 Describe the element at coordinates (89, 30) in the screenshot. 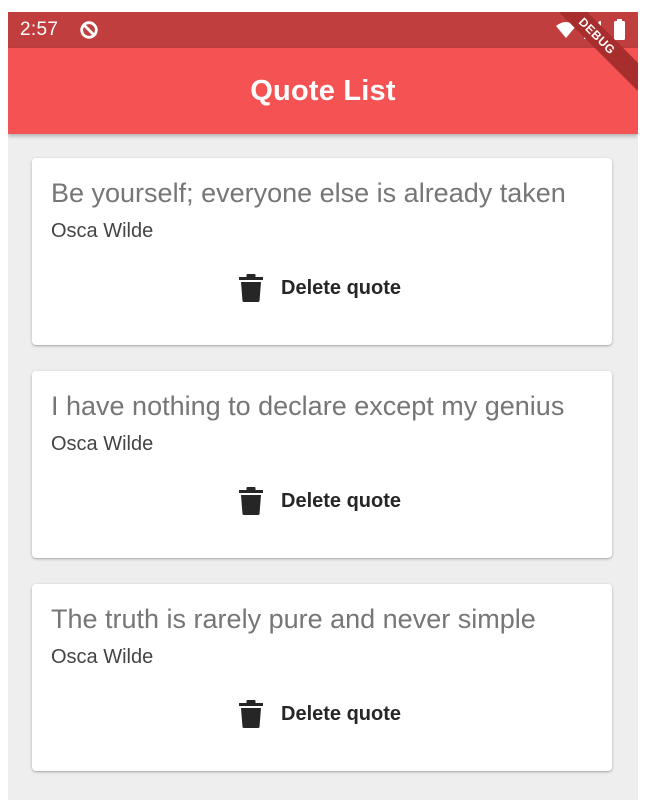

I see `app-notification-icon` at that location.